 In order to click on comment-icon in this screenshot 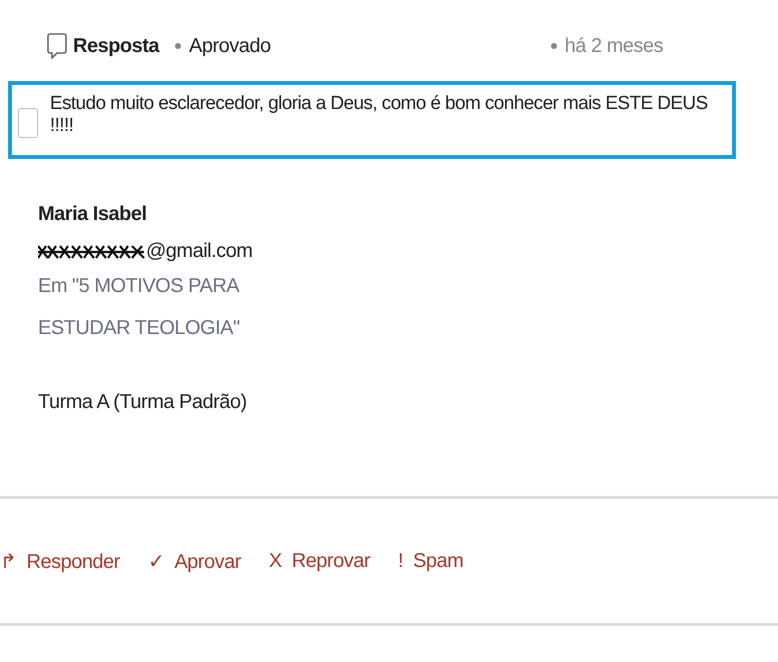, I will do `click(57, 46)`.